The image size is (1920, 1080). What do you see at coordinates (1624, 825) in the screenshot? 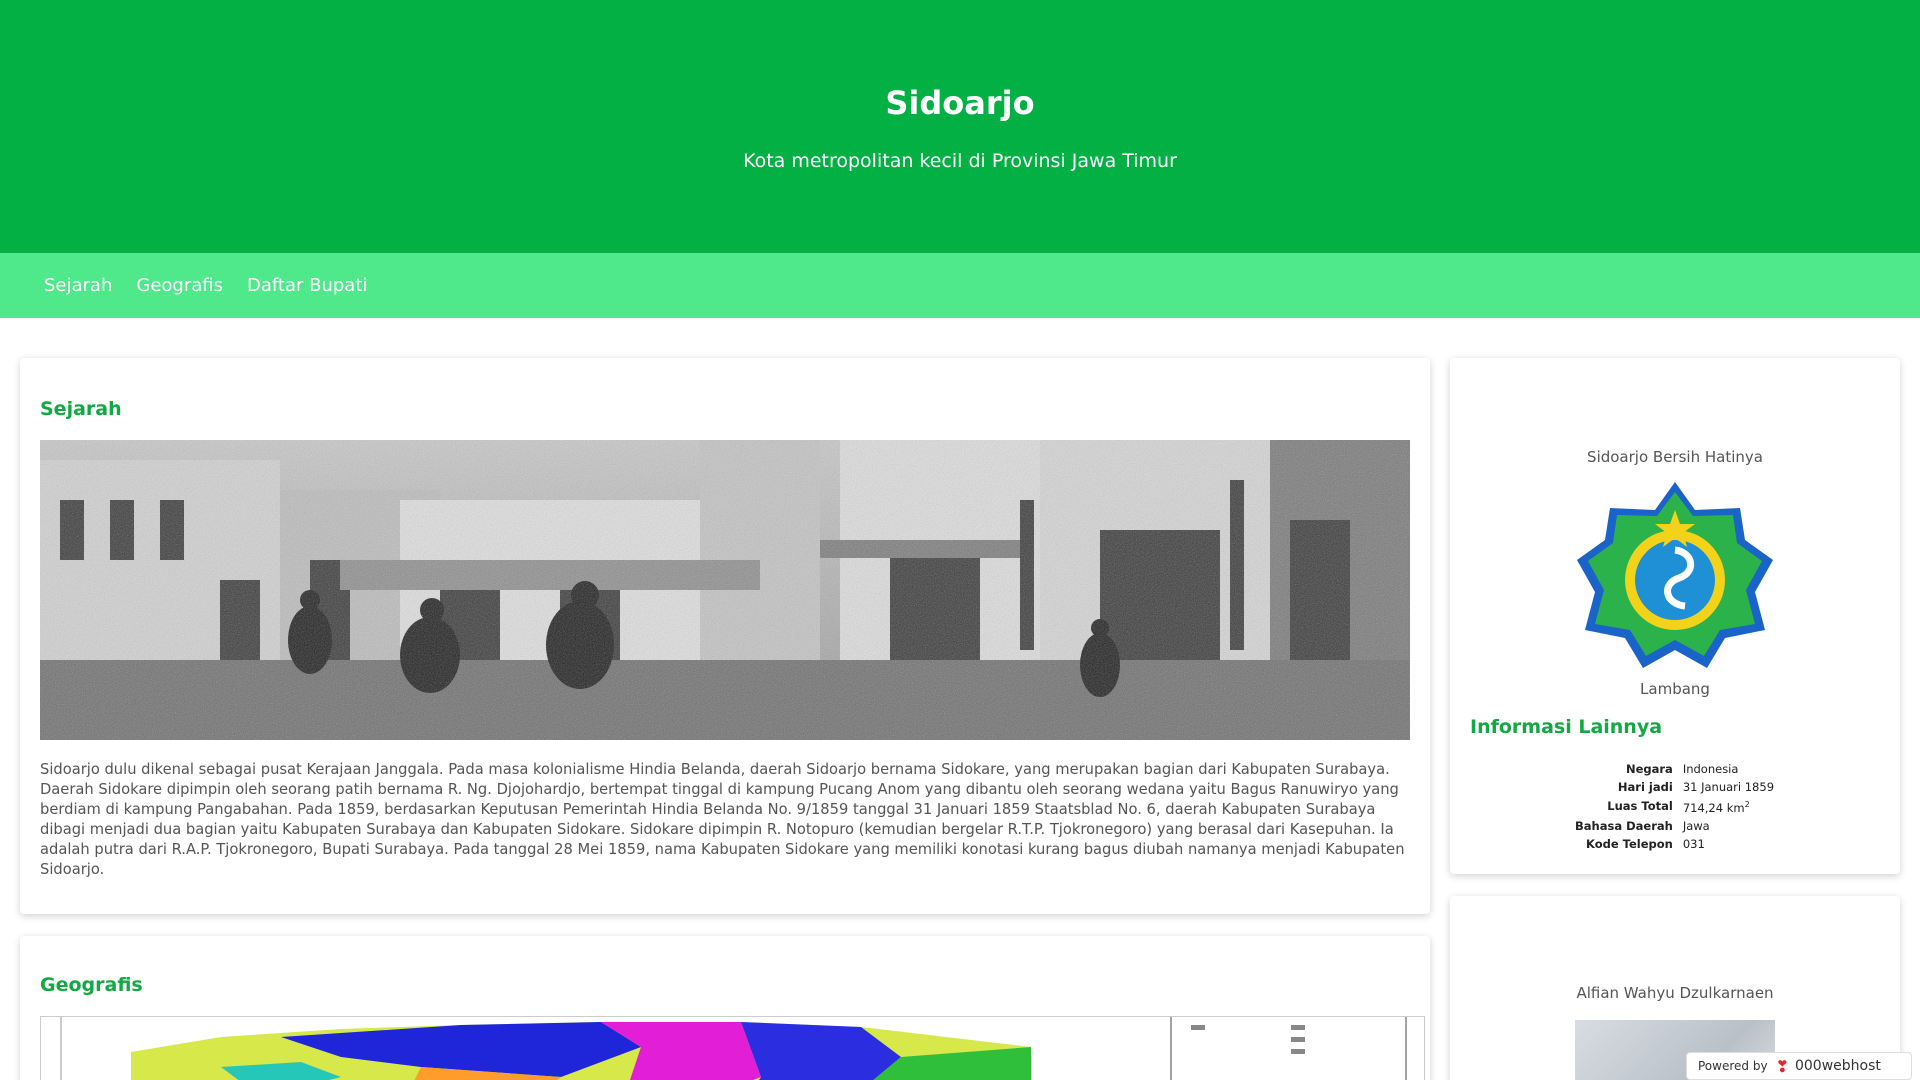
I see `info-key: Bahasa Daerah` at bounding box center [1624, 825].